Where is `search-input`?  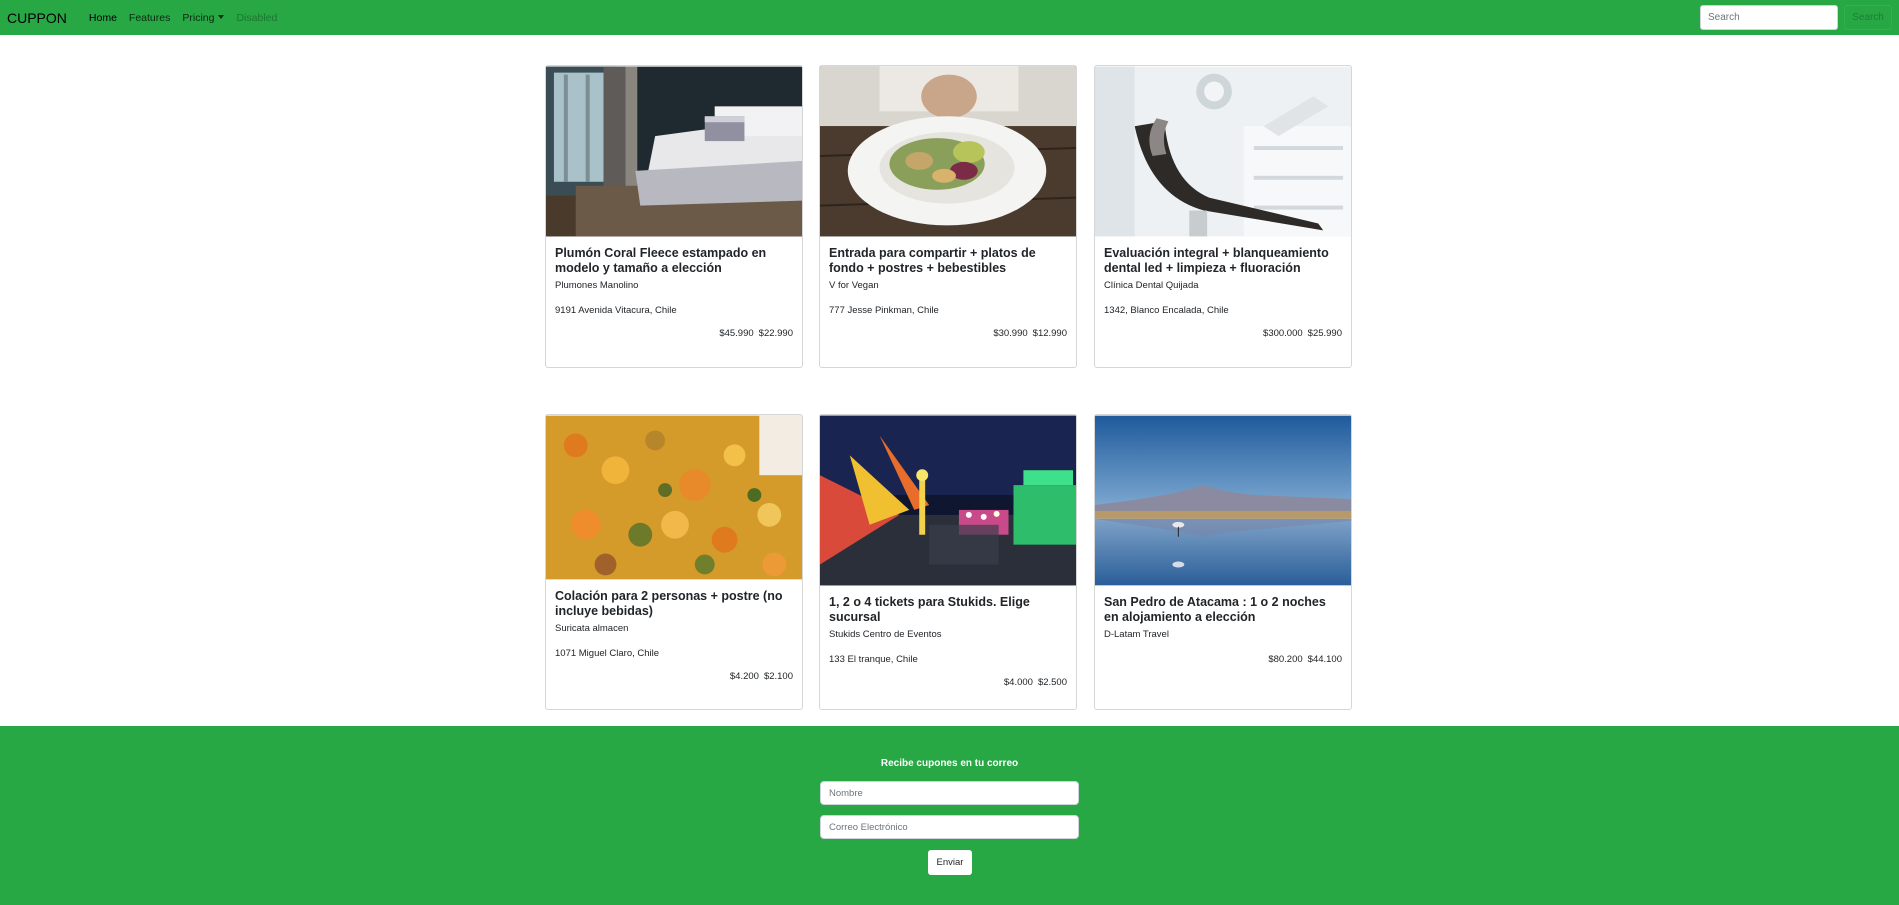 search-input is located at coordinates (1769, 17).